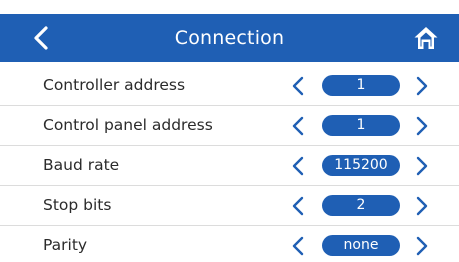 Image resolution: width=459 pixels, height=262 pixels. I want to click on setting-label: Parity, so click(65, 245).